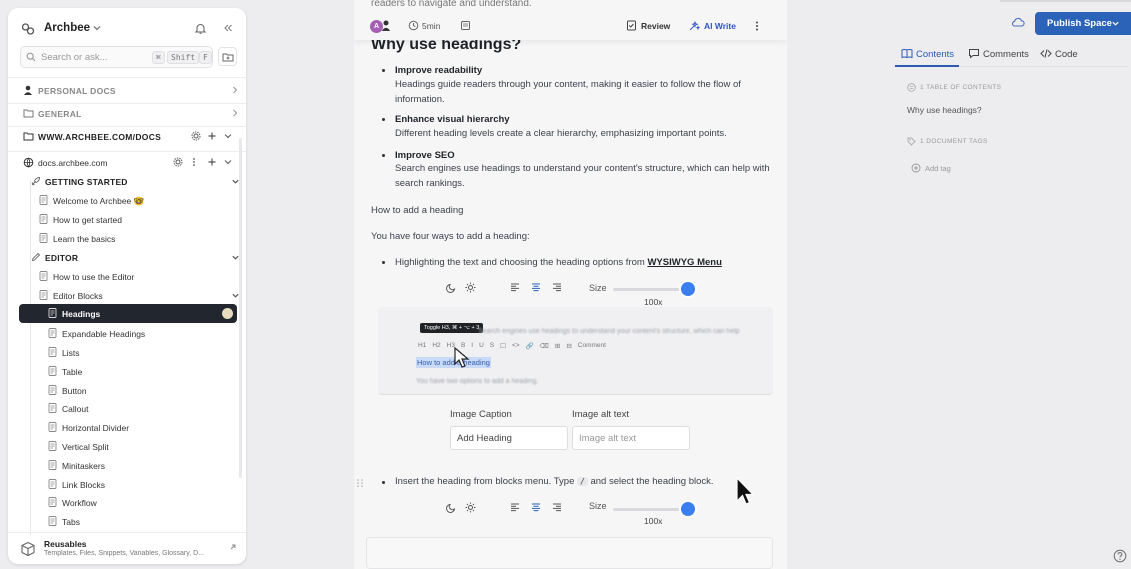 The height and width of the screenshot is (569, 1131). I want to click on drag-handle-icon, so click(360, 483).